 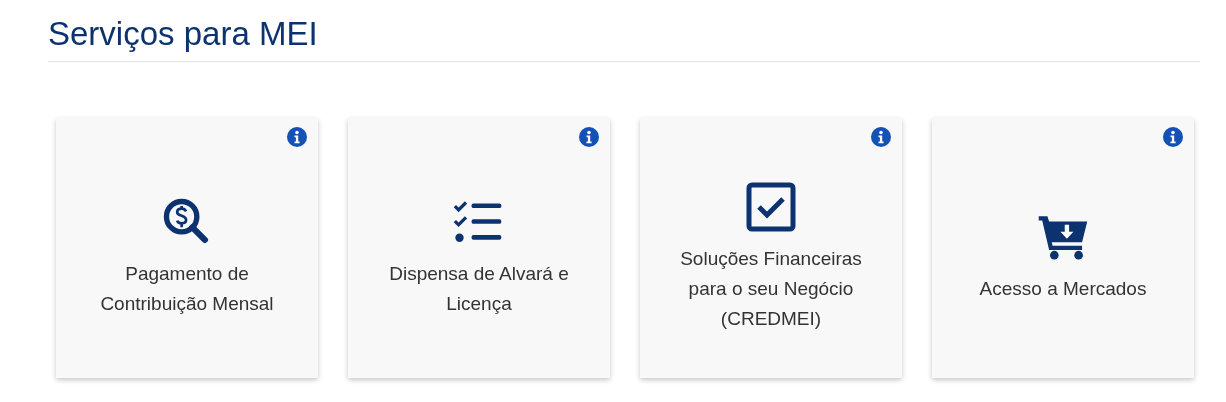 What do you see at coordinates (771, 207) in the screenshot?
I see `checkbox-icon` at bounding box center [771, 207].